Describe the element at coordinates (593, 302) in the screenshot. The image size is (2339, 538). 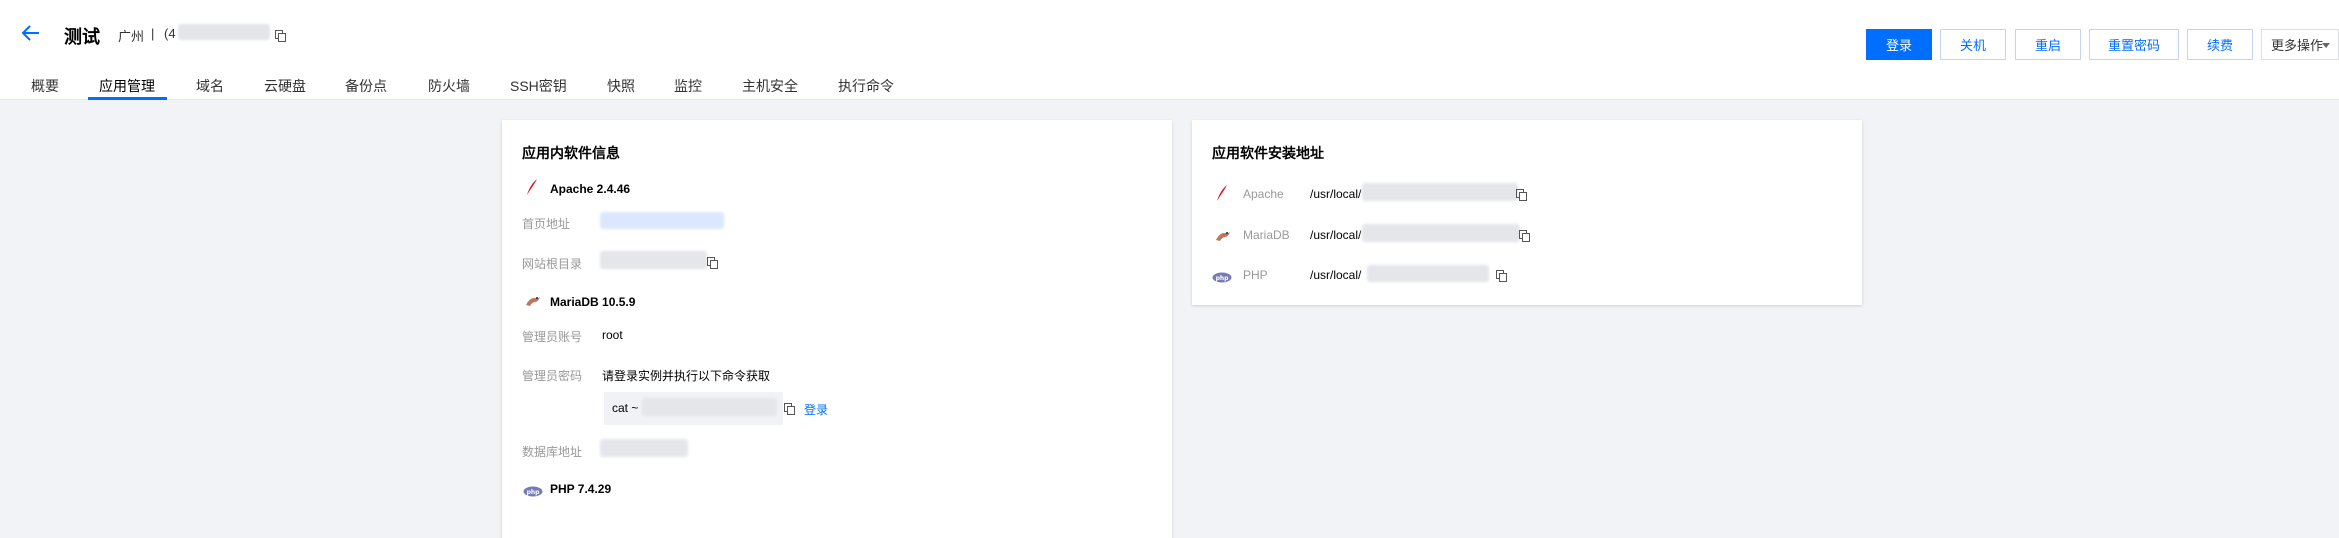
I see `mariadb-name: MariaDB 10.5.9` at that location.